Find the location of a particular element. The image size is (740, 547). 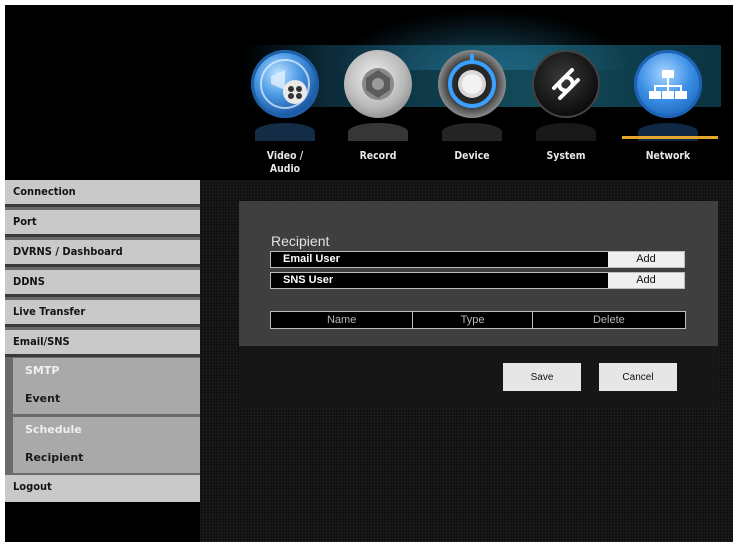

sns-user-row: SNS User Add is located at coordinates (477, 280).